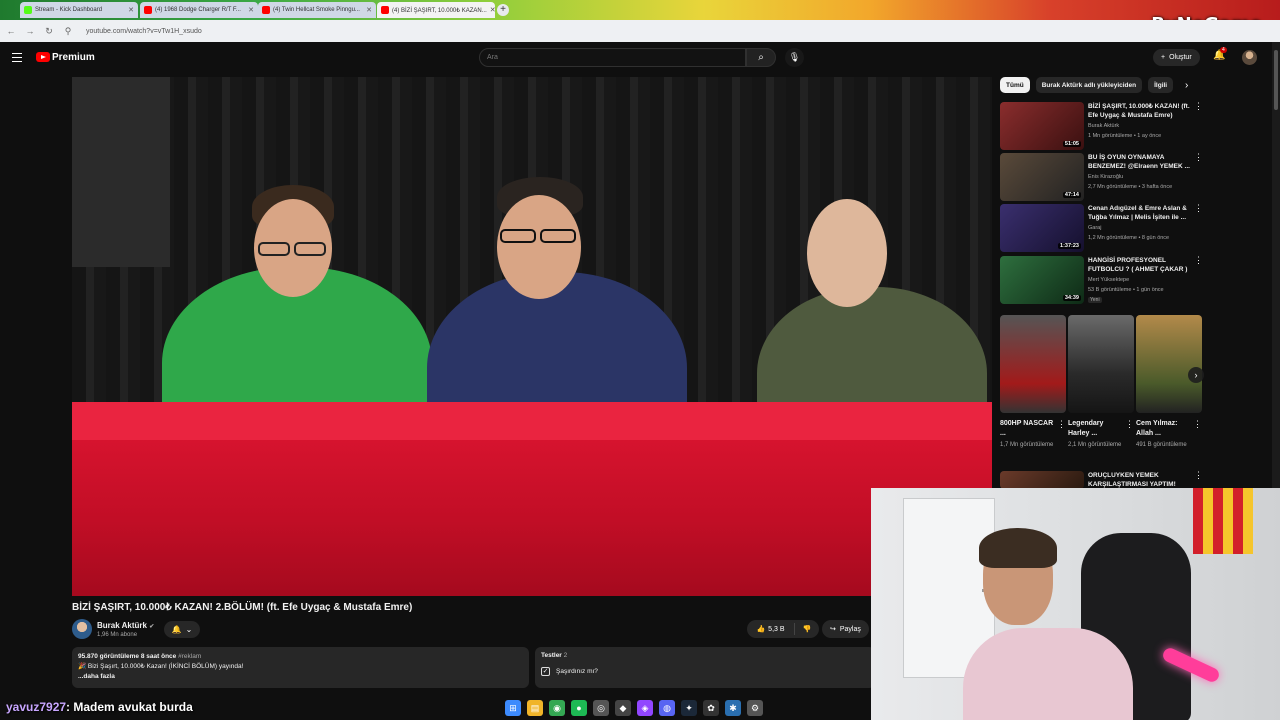 Image resolution: width=1280 pixels, height=720 pixels. Describe the element at coordinates (199, 10) in the screenshot. I see `browser-tab-dodge: (4) 1968 Dodge Charger R/T F... ✕` at that location.